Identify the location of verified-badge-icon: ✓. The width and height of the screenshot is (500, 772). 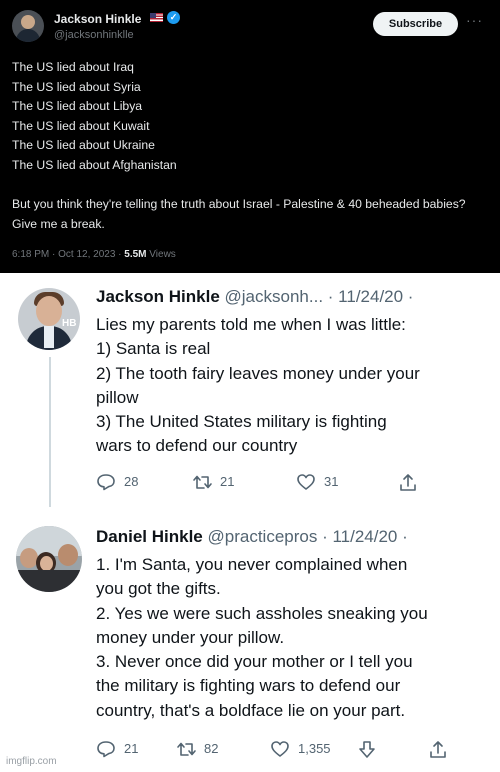
(173, 17).